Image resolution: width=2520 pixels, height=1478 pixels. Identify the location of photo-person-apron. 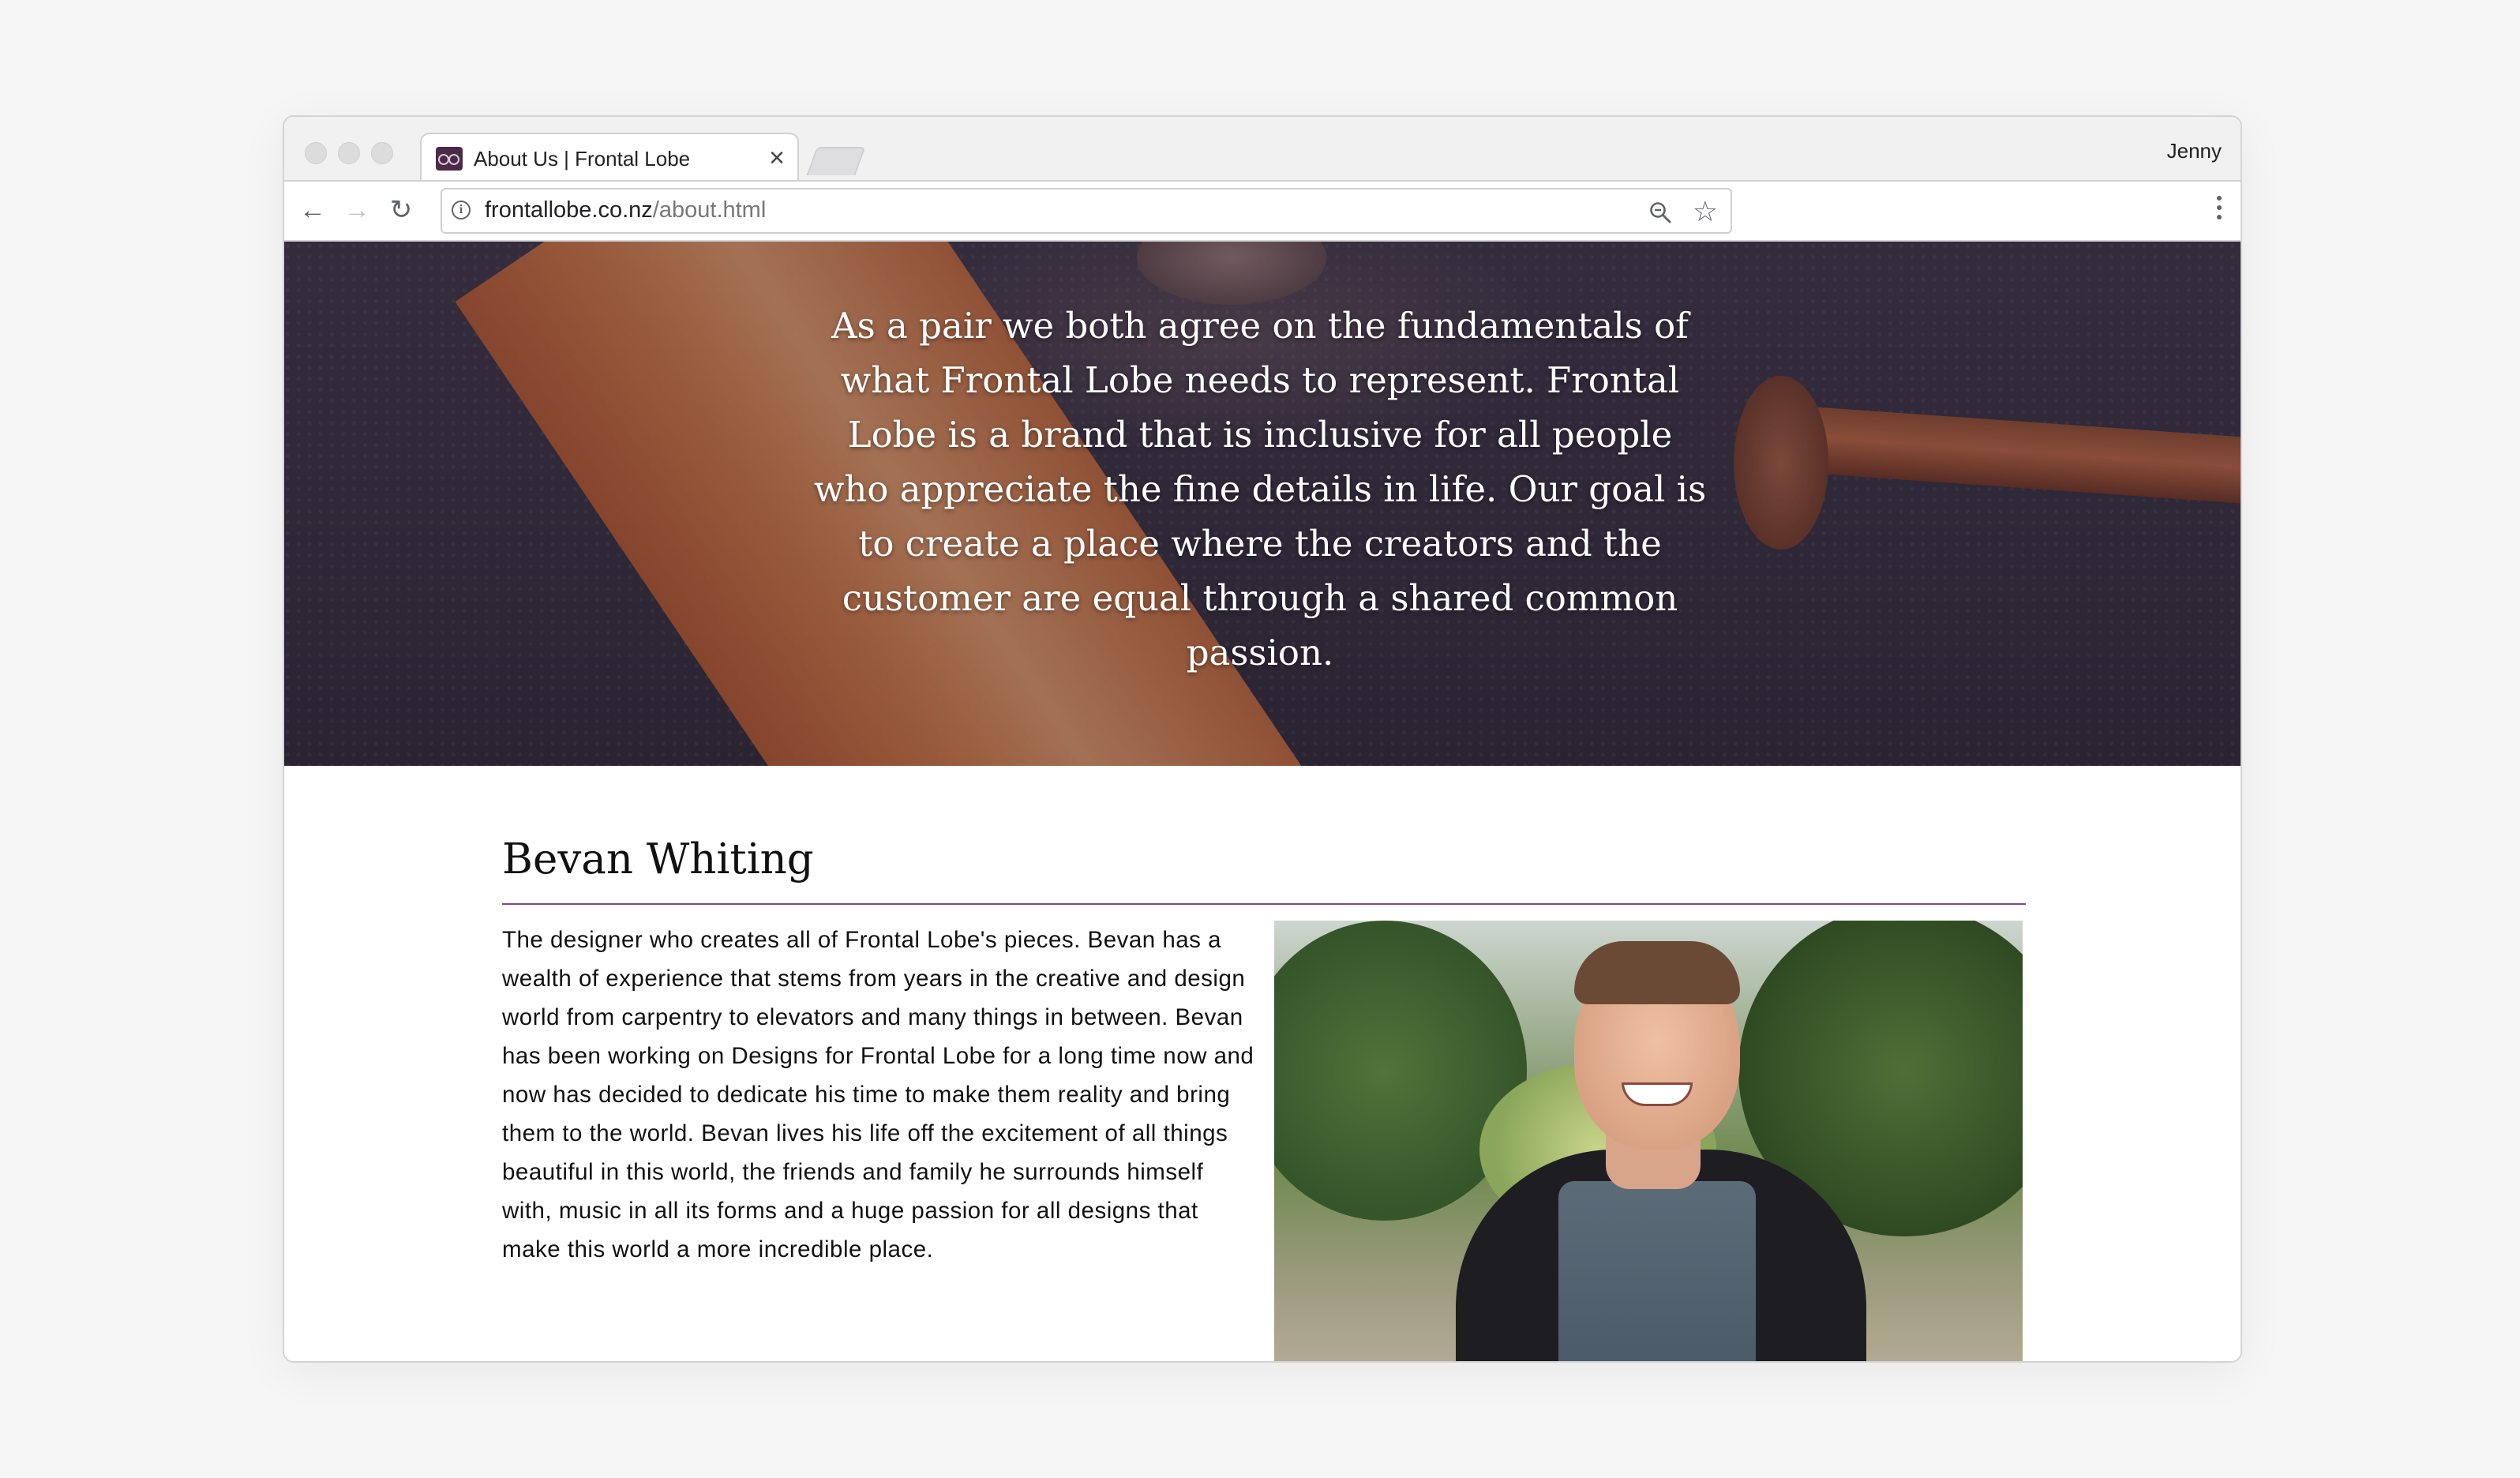
(1657, 1271).